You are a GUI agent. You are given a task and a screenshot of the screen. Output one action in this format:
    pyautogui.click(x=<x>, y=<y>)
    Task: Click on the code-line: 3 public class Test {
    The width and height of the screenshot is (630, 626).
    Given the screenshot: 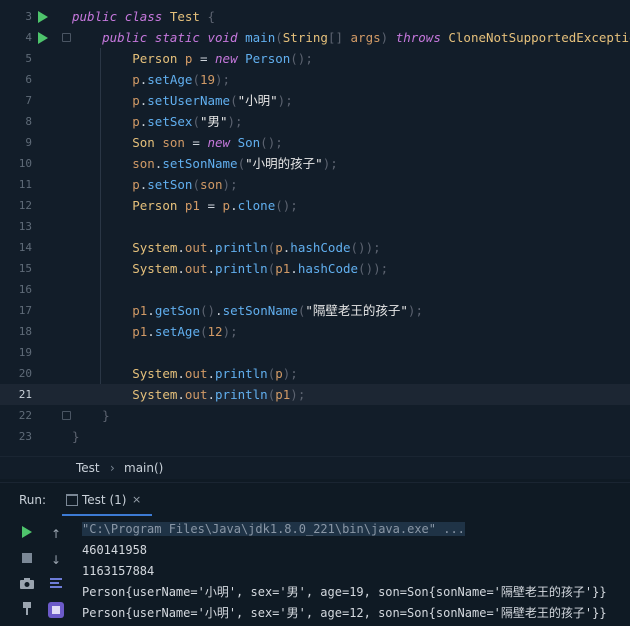 What is the action you would take?
    pyautogui.click(x=315, y=16)
    